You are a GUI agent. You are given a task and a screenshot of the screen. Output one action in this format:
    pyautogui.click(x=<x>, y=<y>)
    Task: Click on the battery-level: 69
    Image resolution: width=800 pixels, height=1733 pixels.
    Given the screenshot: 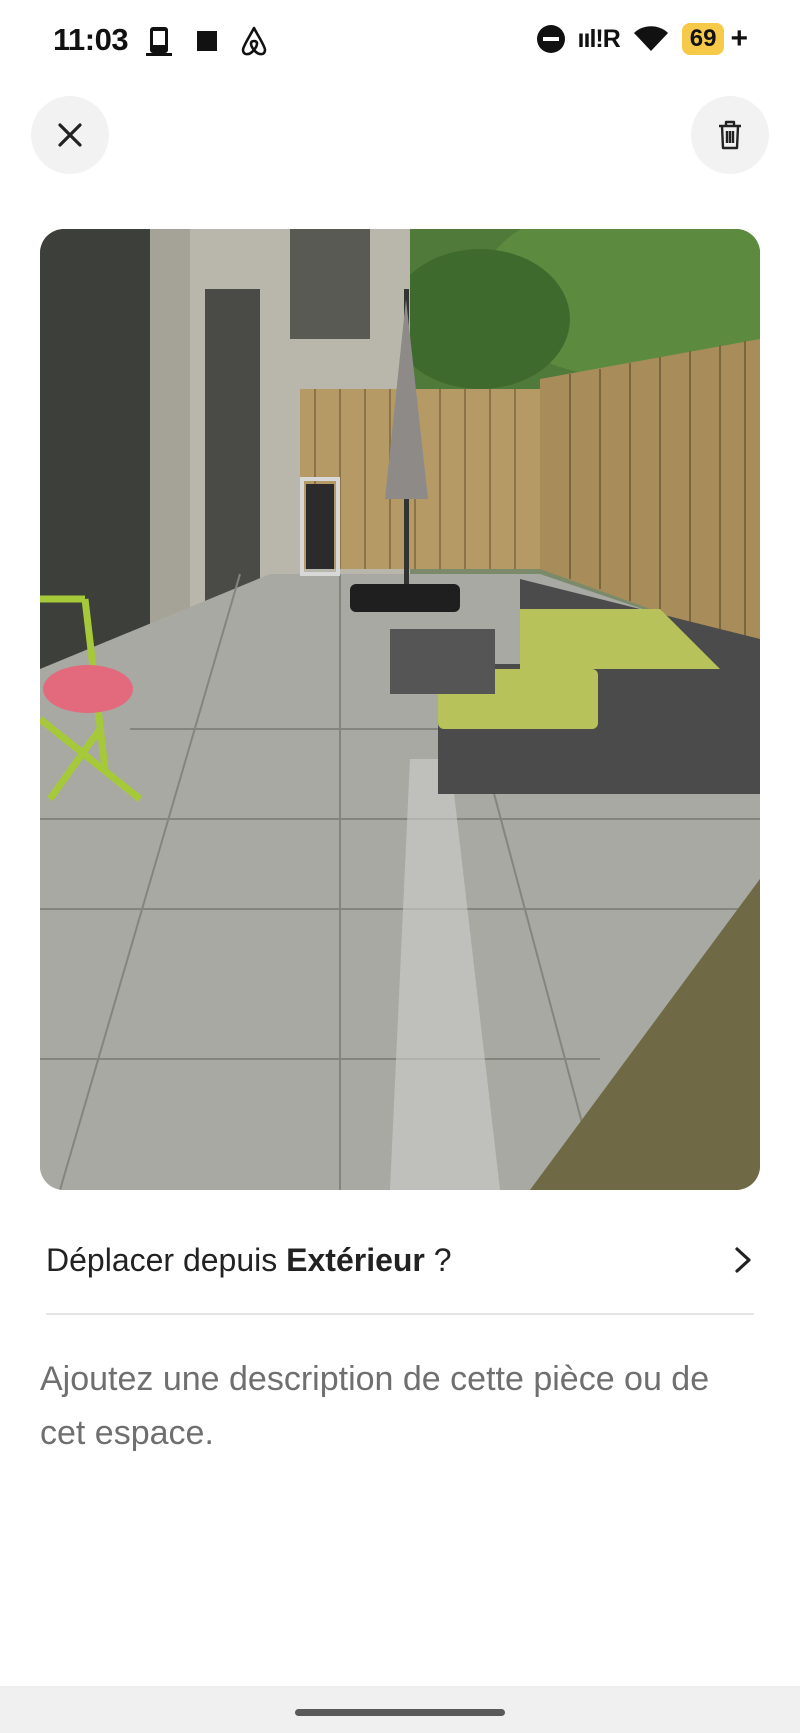 What is the action you would take?
    pyautogui.click(x=703, y=39)
    